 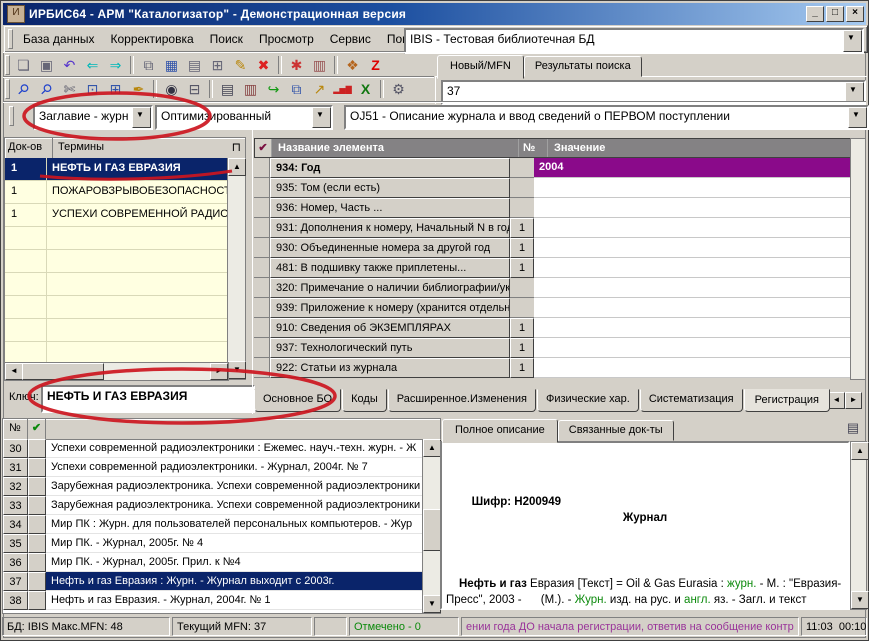 I want to click on tab-full-description: Полное описание, so click(x=500, y=431).